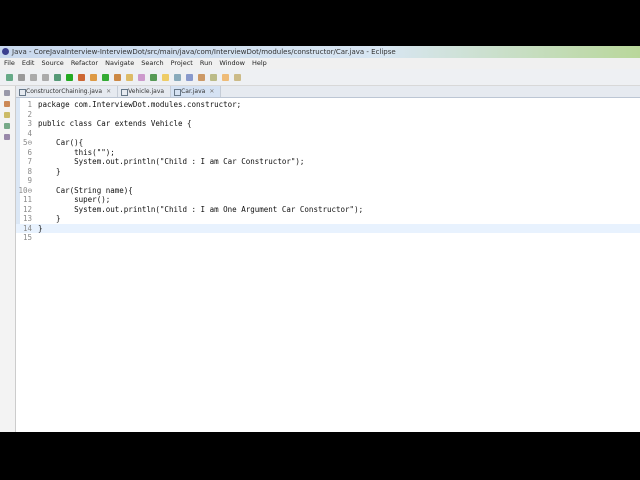 The height and width of the screenshot is (480, 640). I want to click on code-text: this("");, so click(76, 152).